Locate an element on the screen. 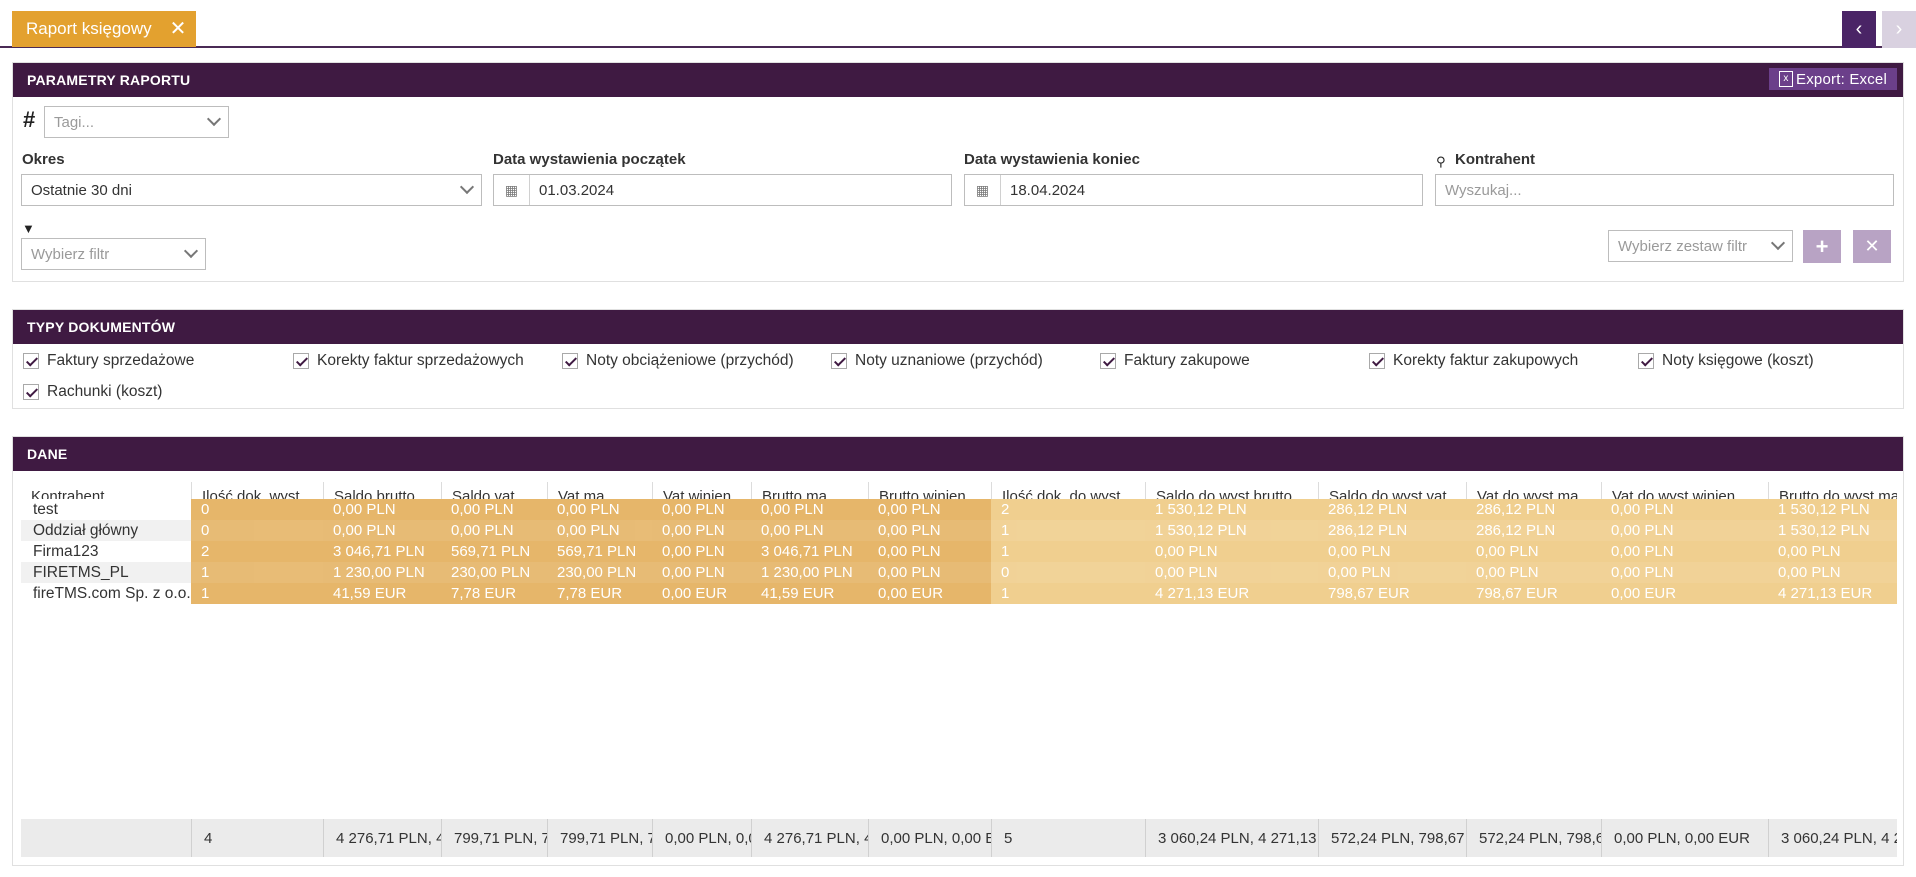  kontrahent-cell: Firma123 is located at coordinates (106, 551).